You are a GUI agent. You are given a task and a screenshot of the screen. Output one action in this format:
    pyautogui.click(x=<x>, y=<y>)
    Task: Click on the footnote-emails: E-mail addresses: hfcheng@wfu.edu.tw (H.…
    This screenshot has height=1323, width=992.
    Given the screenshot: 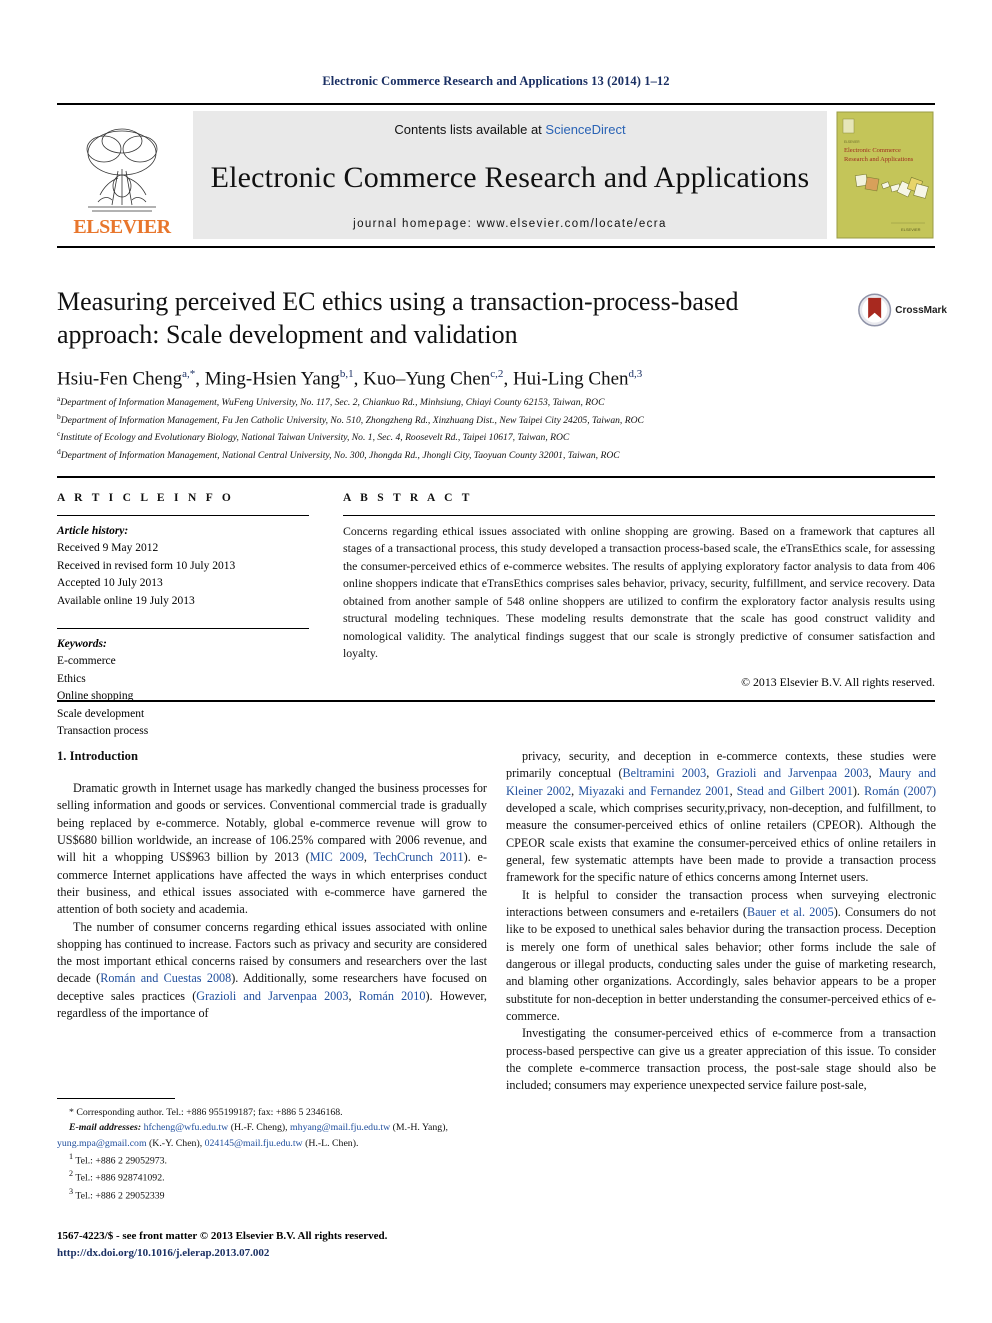 What is the action you would take?
    pyautogui.click(x=252, y=1135)
    